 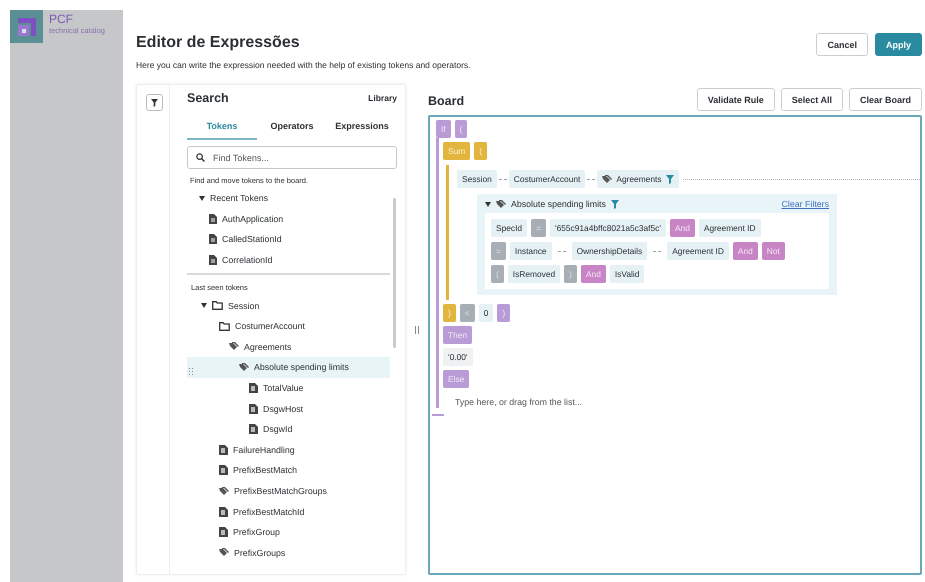 What do you see at coordinates (222, 128) in the screenshot?
I see `tab: Tokens` at bounding box center [222, 128].